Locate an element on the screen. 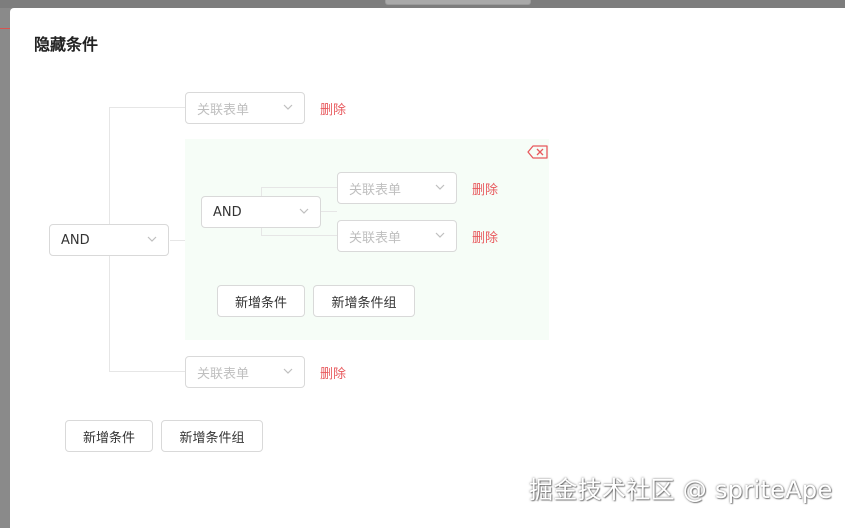 This screenshot has width=845, height=528. group-add-group-button: 新增条件组 is located at coordinates (364, 301).